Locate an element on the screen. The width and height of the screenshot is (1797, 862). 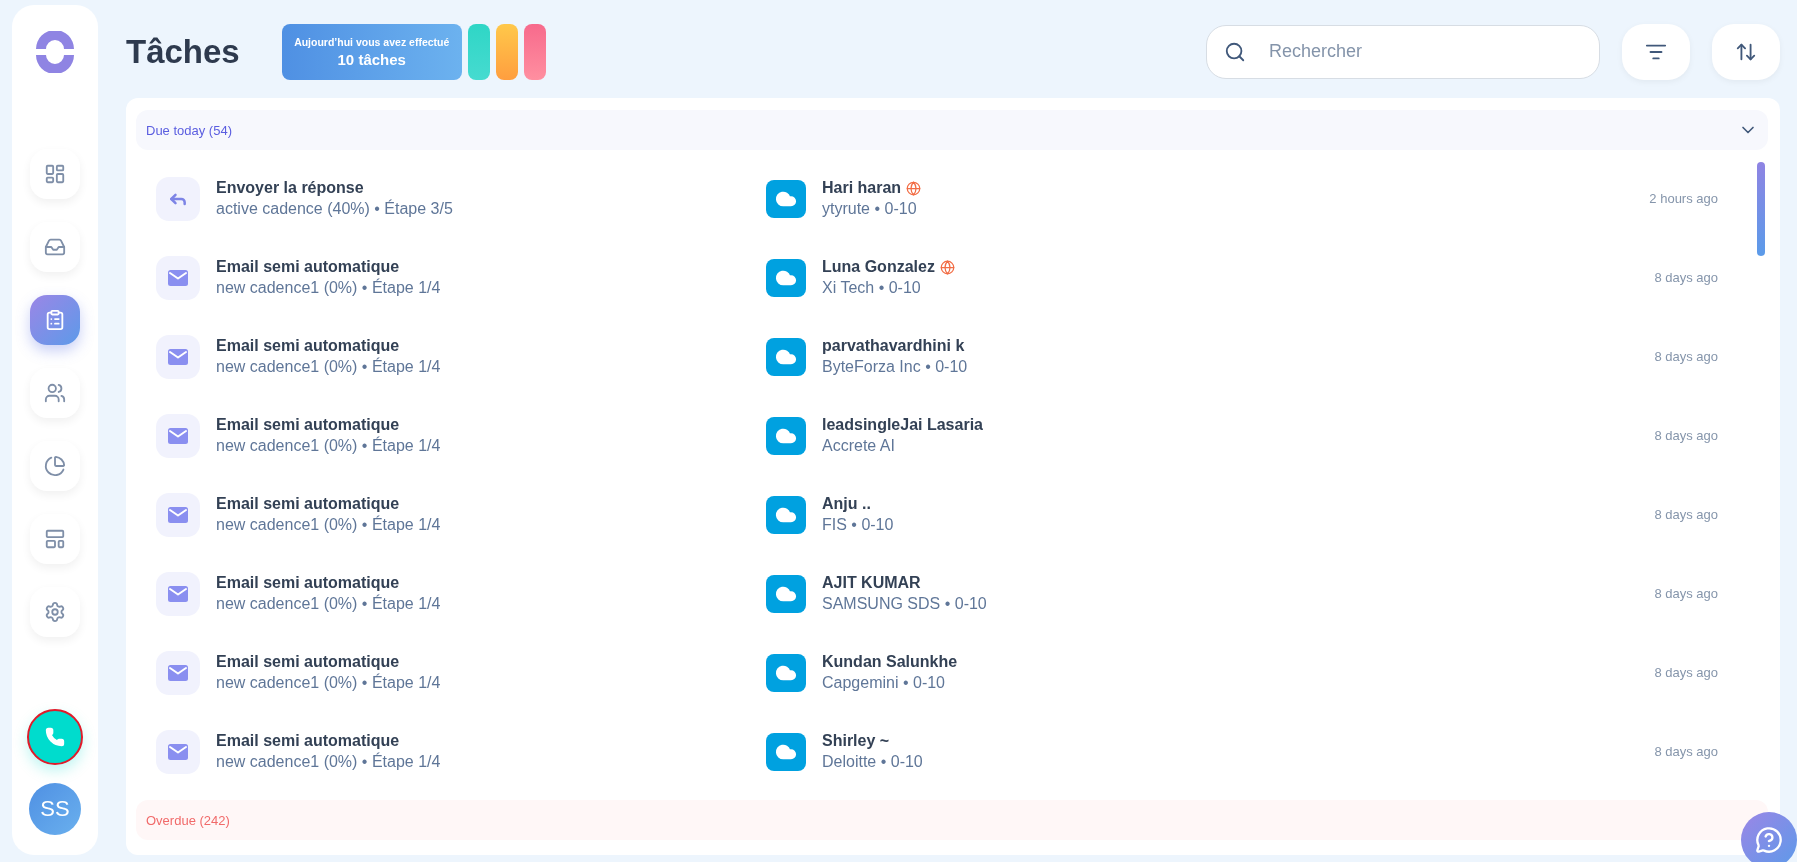
contact-name: Anju .. is located at coordinates (846, 504).